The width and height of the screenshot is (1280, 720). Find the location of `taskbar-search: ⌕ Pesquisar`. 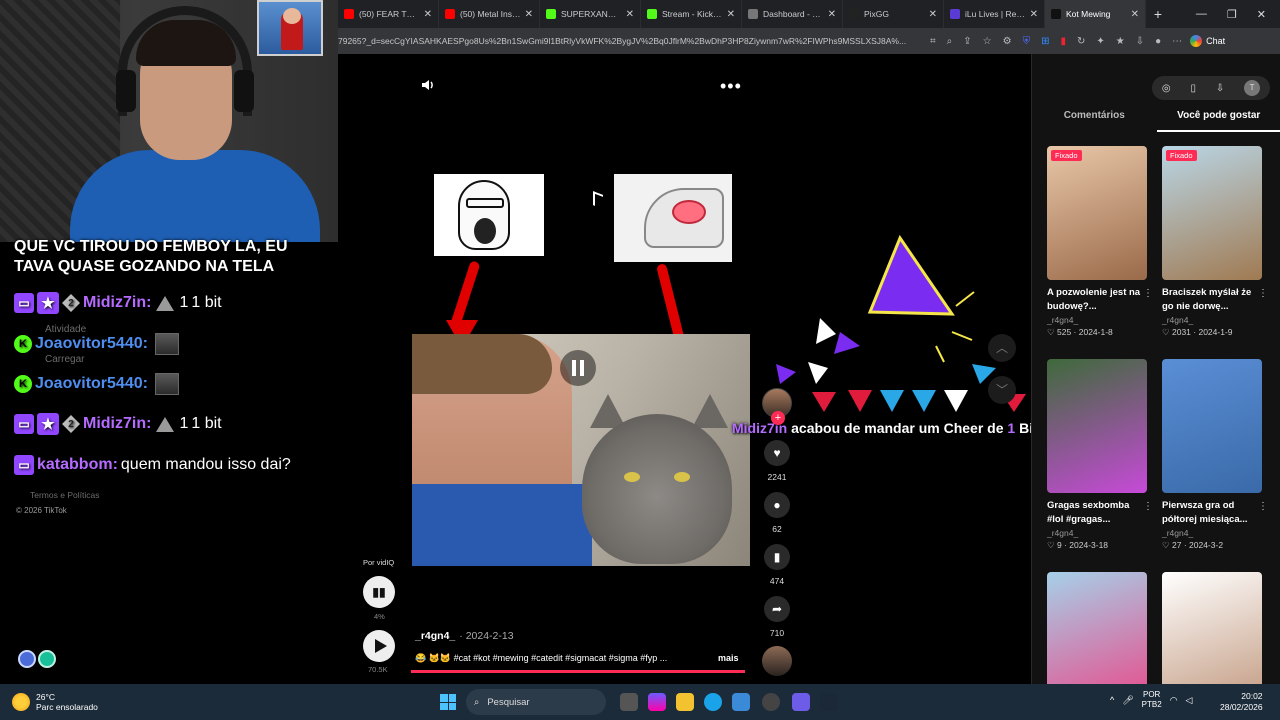

taskbar-search: ⌕ Pesquisar is located at coordinates (536, 702).